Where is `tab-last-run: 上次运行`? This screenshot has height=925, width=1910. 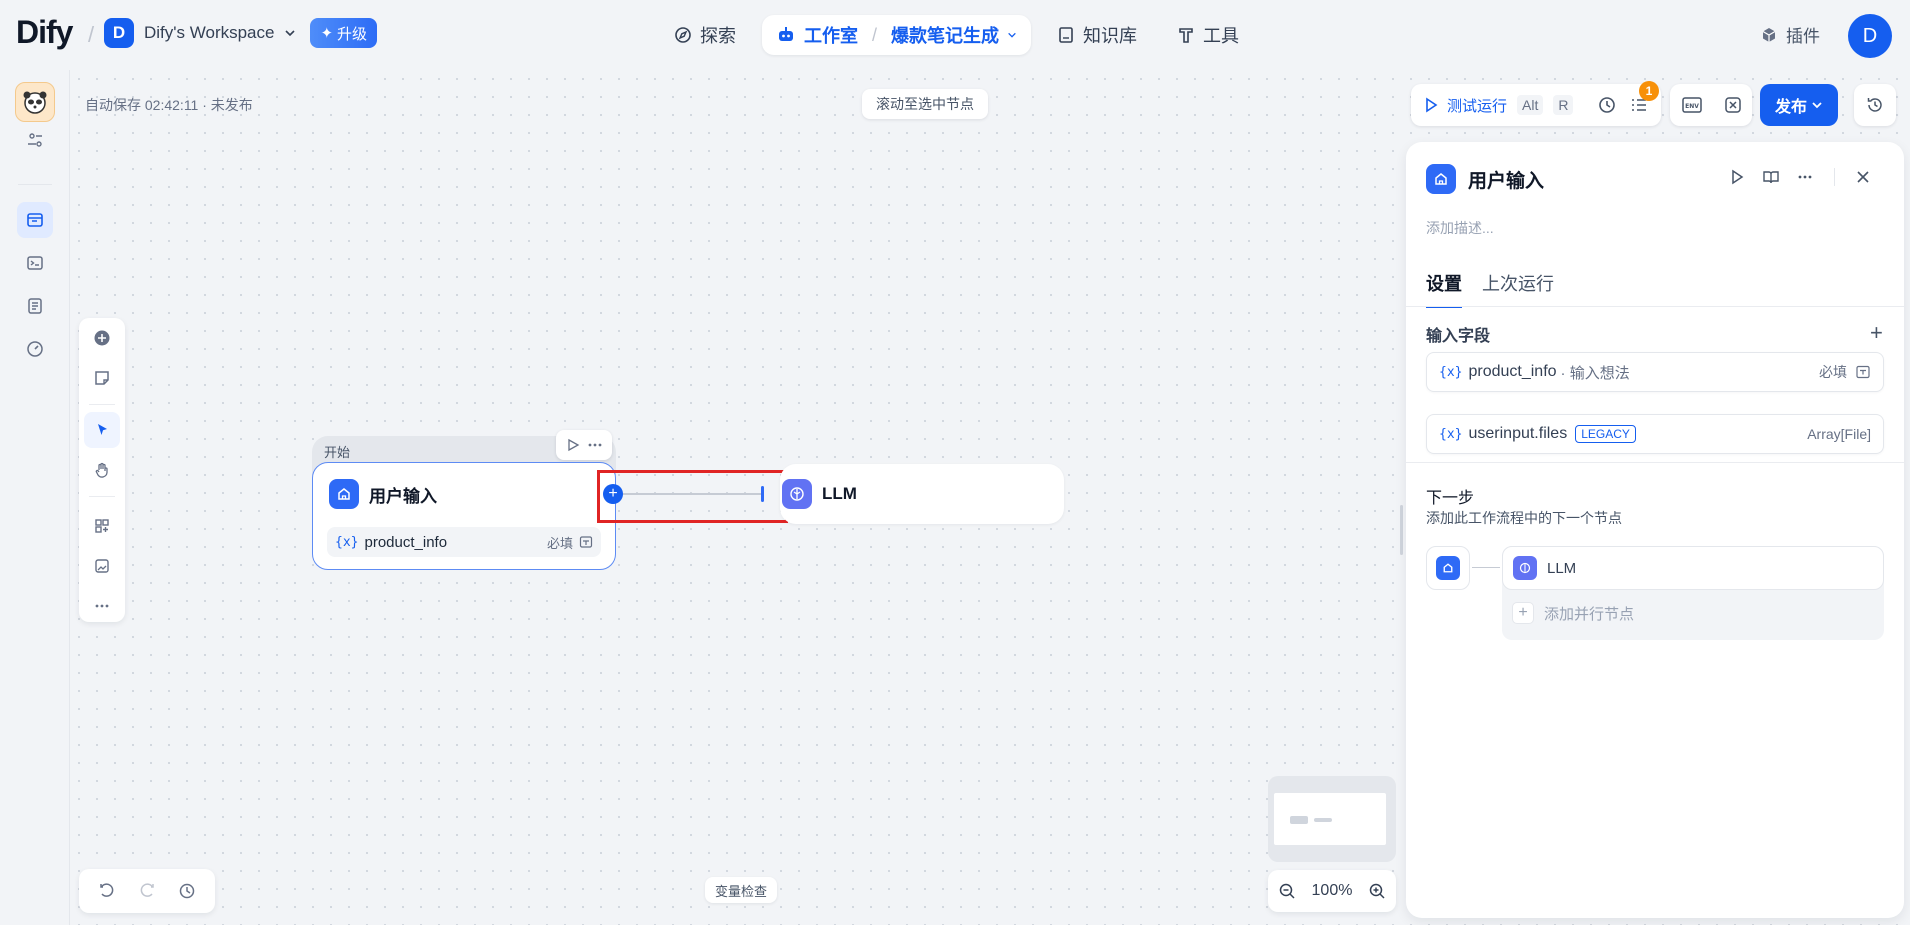
tab-last-run: 上次运行 is located at coordinates (1518, 289).